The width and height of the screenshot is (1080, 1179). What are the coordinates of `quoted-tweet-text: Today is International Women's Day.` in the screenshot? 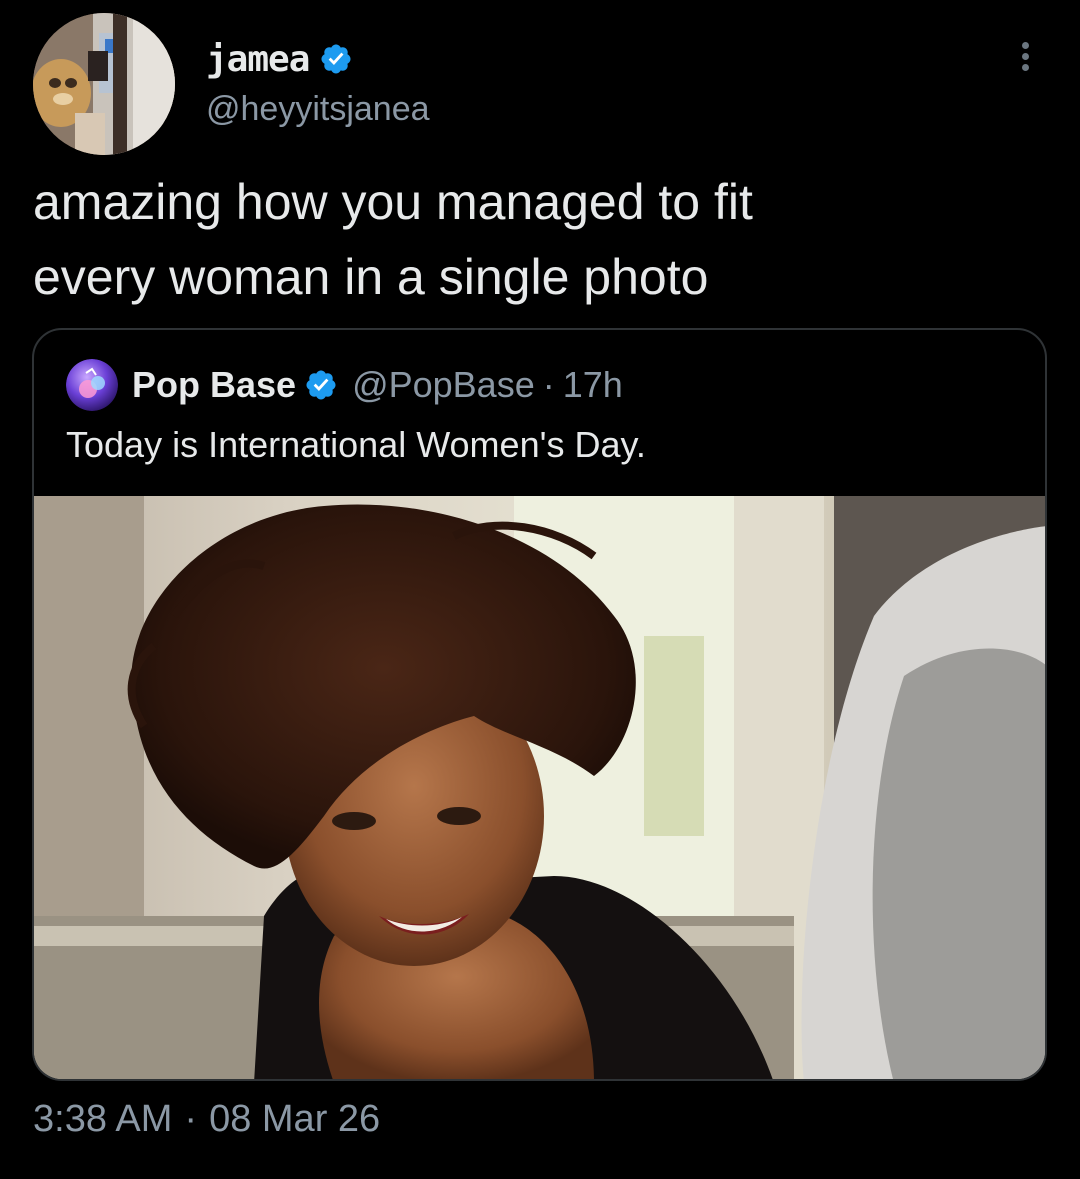 It's located at (356, 444).